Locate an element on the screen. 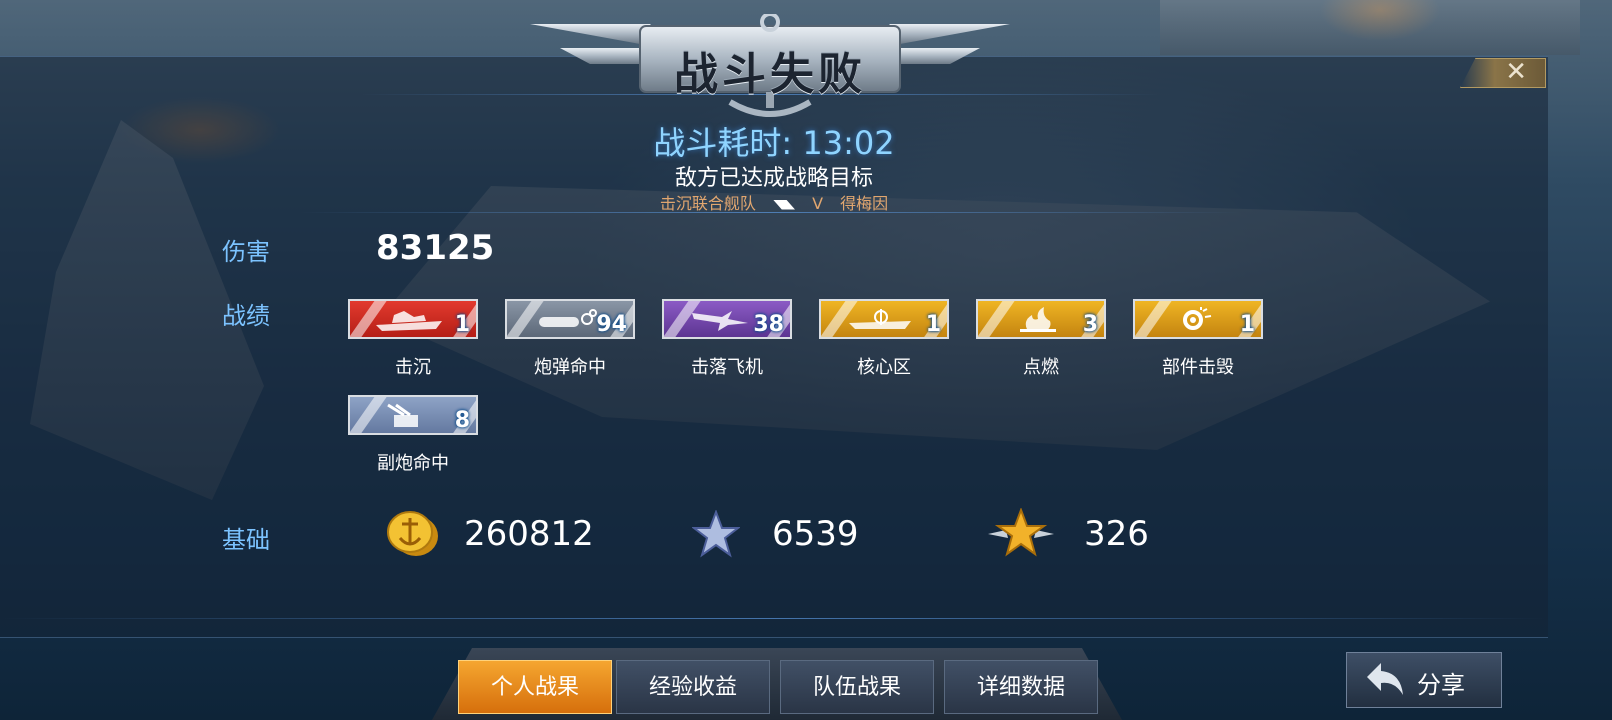  battle-time: 战斗耗时: 13:02 is located at coordinates (774, 143).